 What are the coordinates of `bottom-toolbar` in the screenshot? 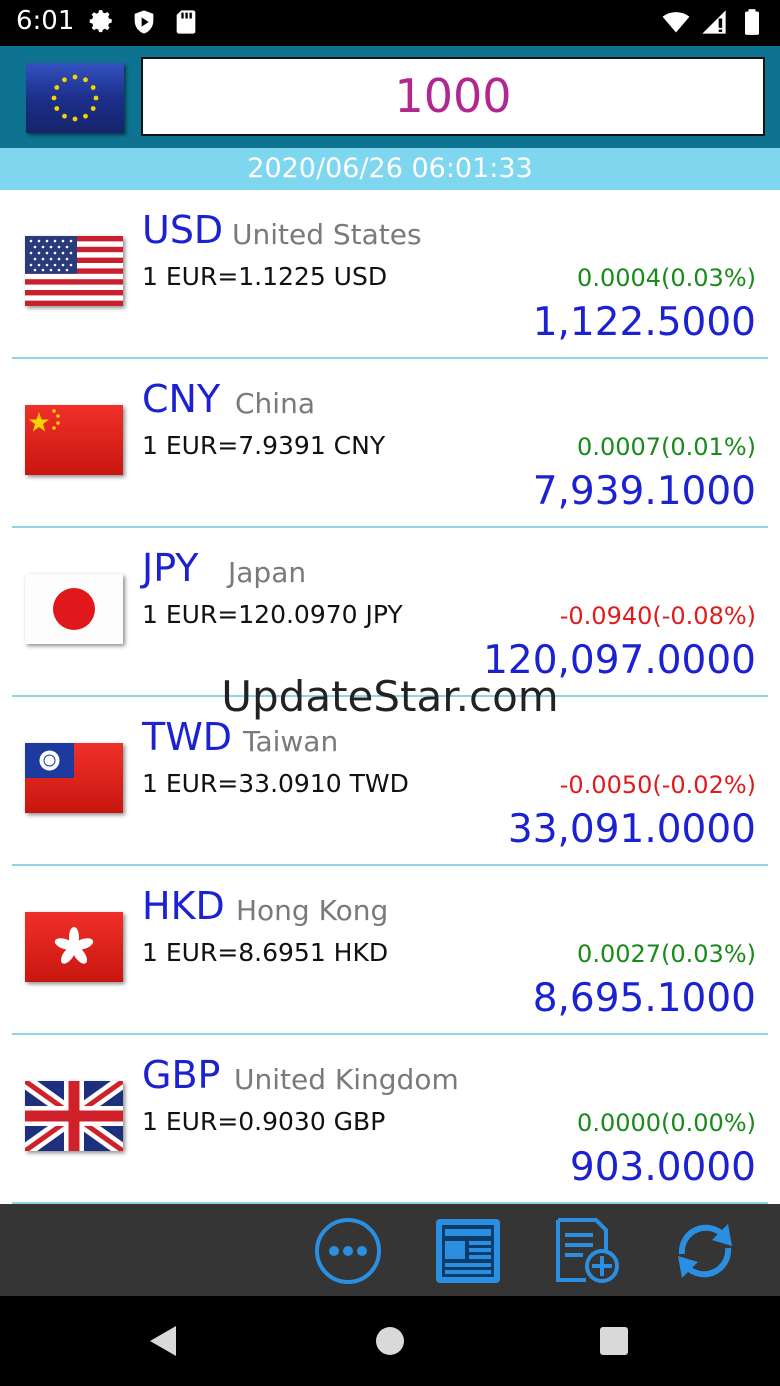 It's located at (390, 1250).